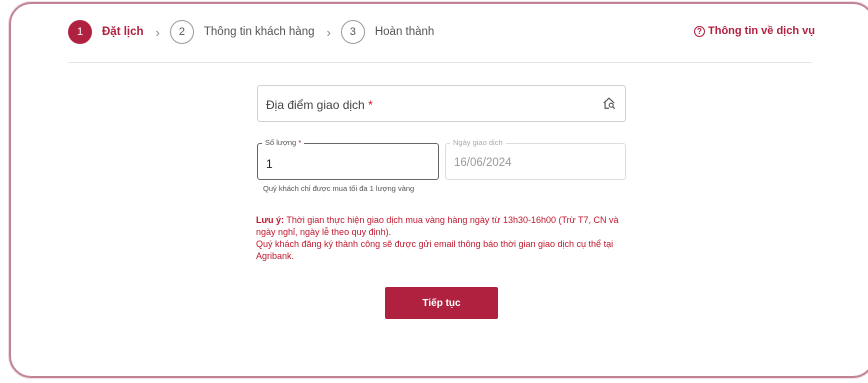  What do you see at coordinates (259, 32) in the screenshot?
I see `step-2-label: Thông tin khách hàng` at bounding box center [259, 32].